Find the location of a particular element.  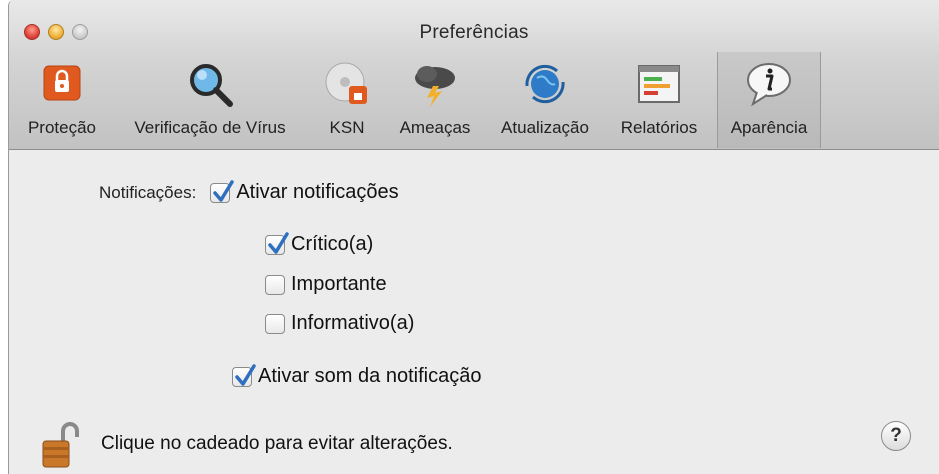

importante-label: Importante is located at coordinates (339, 284).